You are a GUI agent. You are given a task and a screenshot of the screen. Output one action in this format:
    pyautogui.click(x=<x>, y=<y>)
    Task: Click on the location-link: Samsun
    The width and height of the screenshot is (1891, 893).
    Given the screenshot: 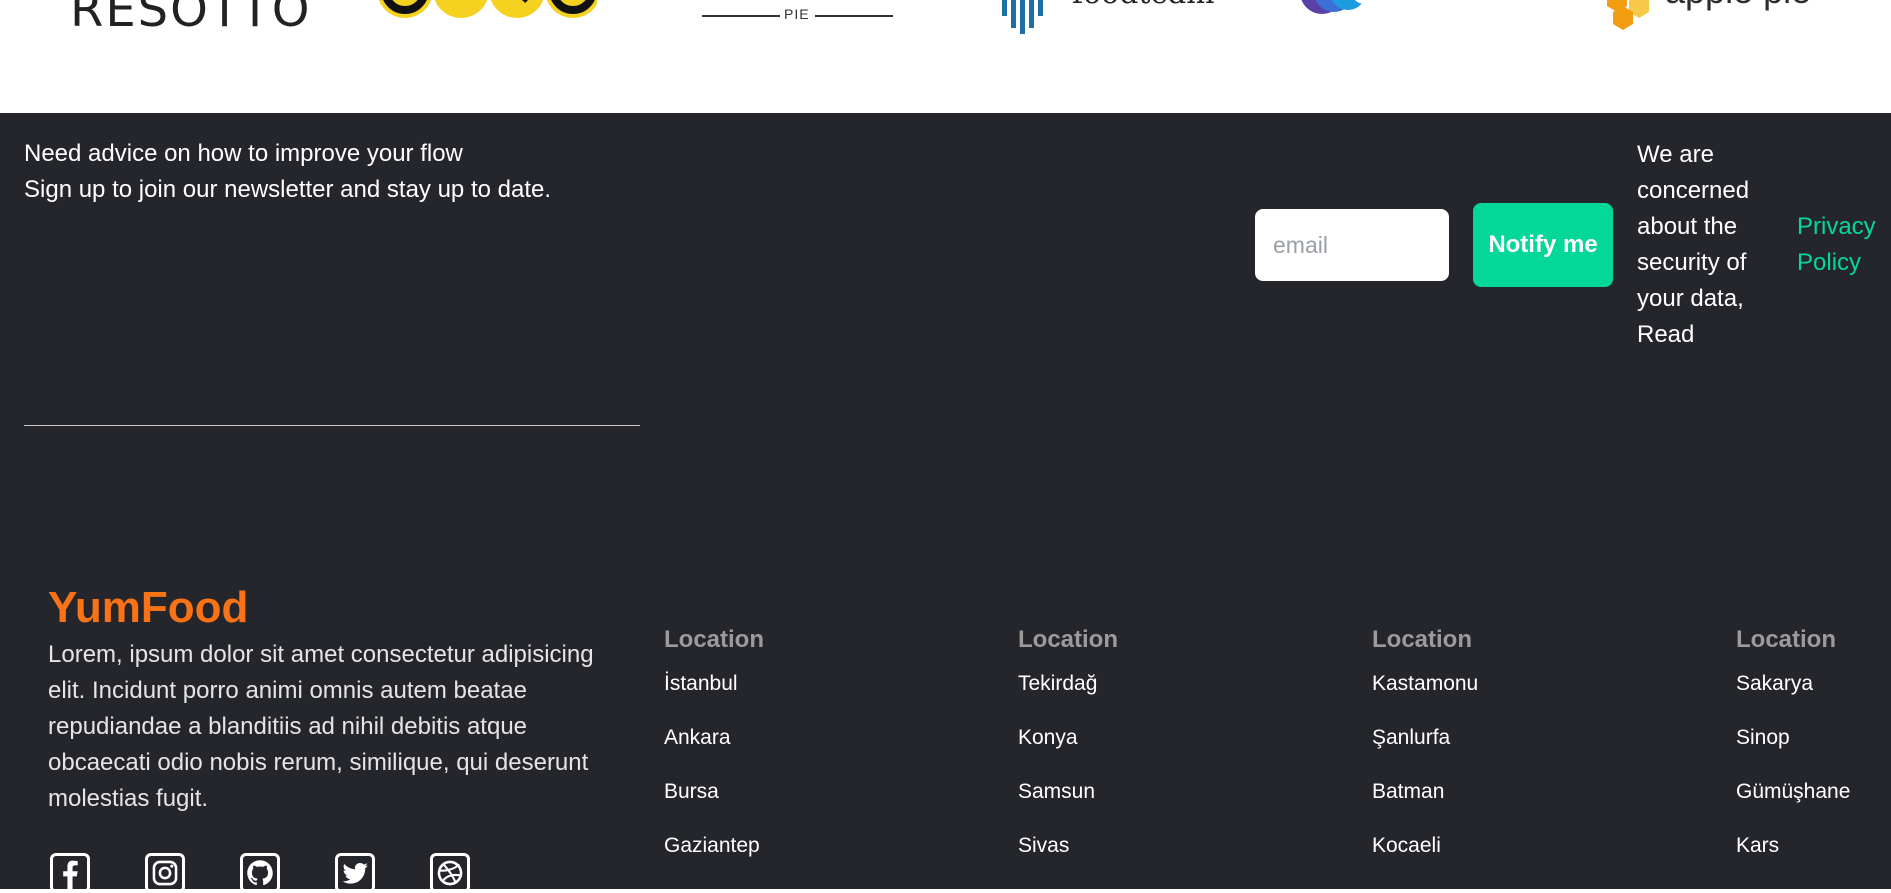 What is the action you would take?
    pyautogui.click(x=1068, y=797)
    